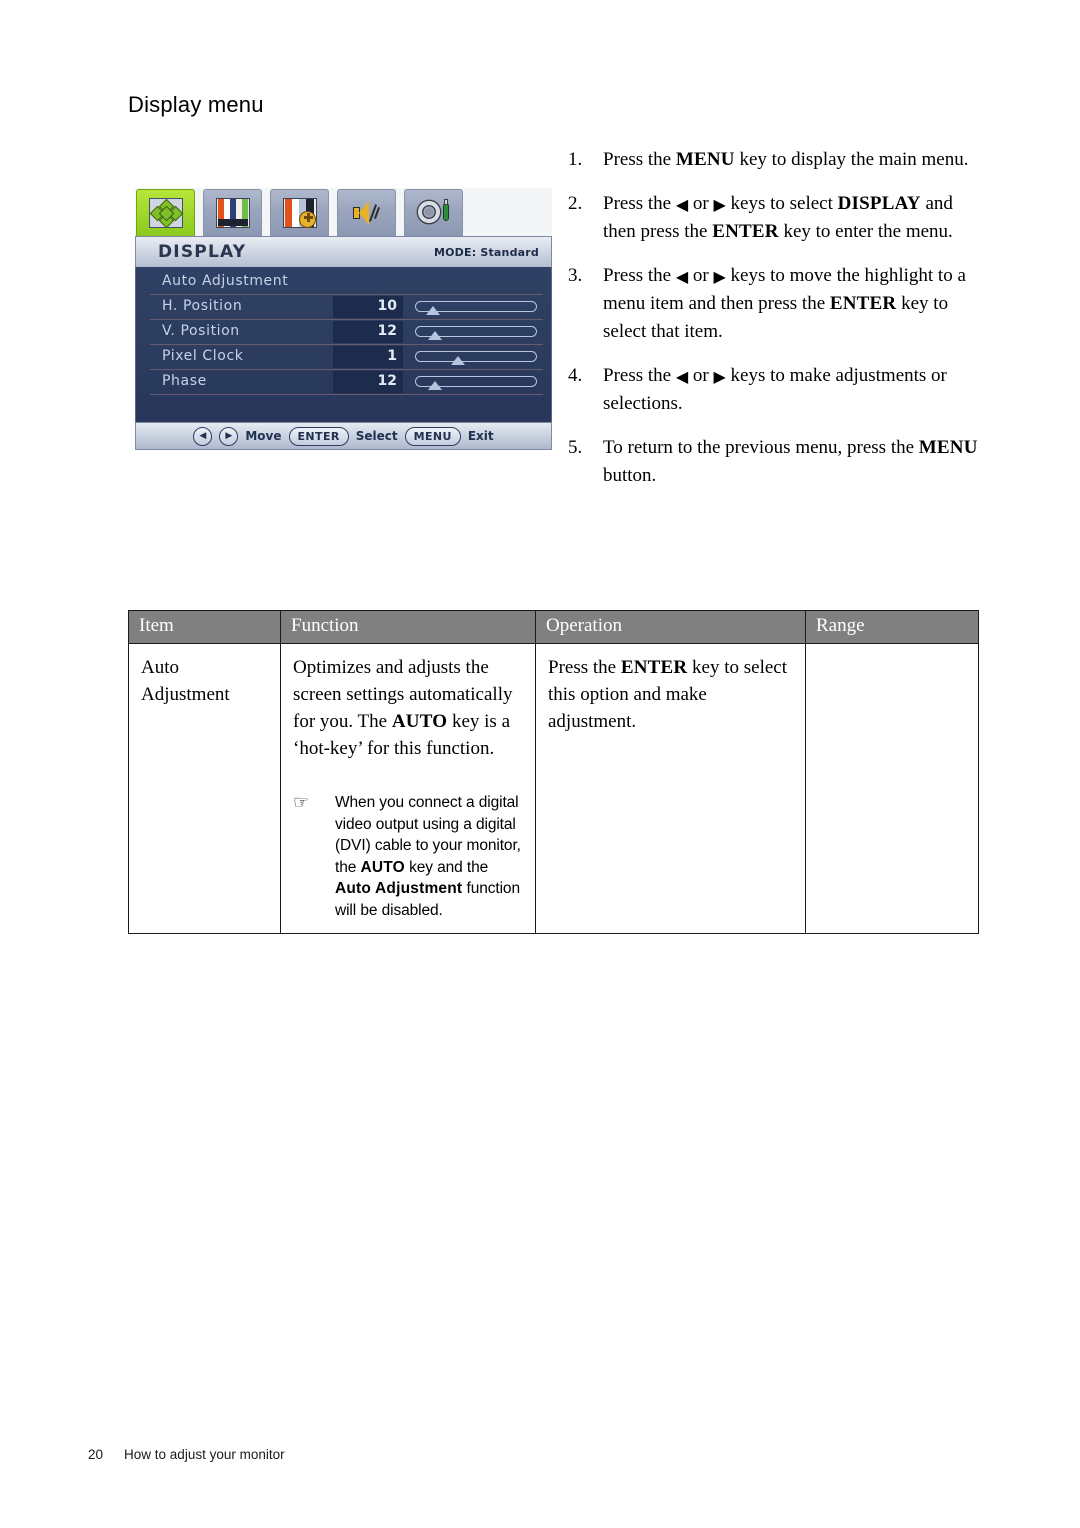 Image resolution: width=1080 pixels, height=1528 pixels. What do you see at coordinates (639, 159) in the screenshot?
I see `step1-frag-0: Press the` at bounding box center [639, 159].